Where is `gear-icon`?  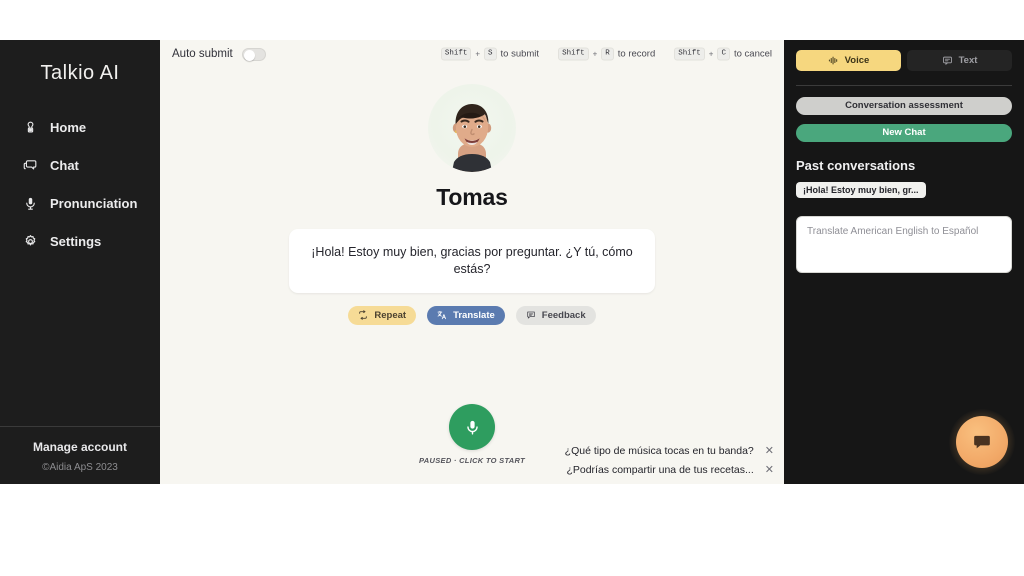
gear-icon is located at coordinates (30, 241).